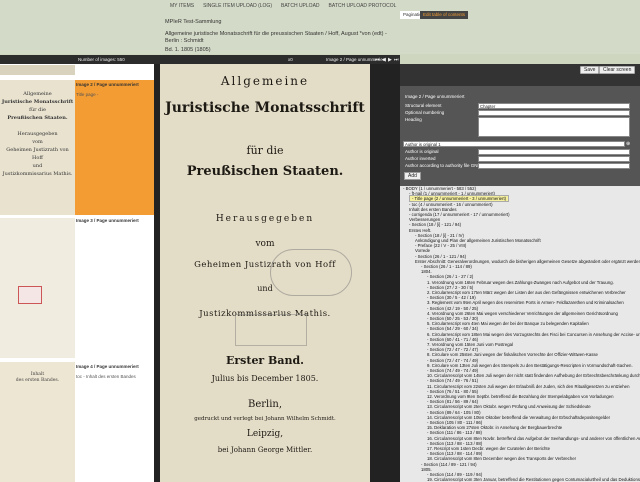 The image size is (640, 482). What do you see at coordinates (193, 22) in the screenshot?
I see `collection-name: MPIeR Test-Sammlung` at bounding box center [193, 22].